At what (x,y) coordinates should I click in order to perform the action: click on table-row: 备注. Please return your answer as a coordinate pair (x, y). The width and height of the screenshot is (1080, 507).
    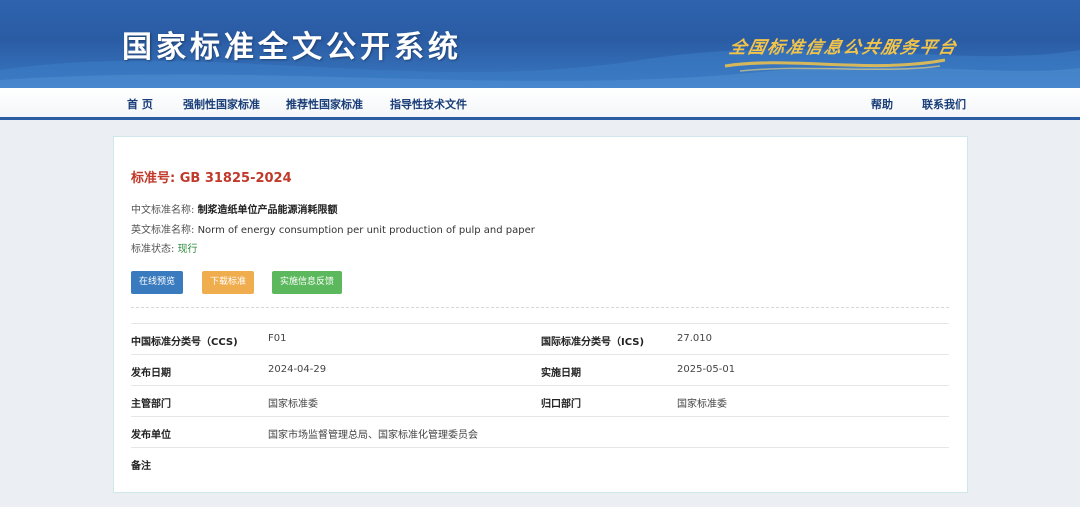
    Looking at the image, I should click on (540, 462).